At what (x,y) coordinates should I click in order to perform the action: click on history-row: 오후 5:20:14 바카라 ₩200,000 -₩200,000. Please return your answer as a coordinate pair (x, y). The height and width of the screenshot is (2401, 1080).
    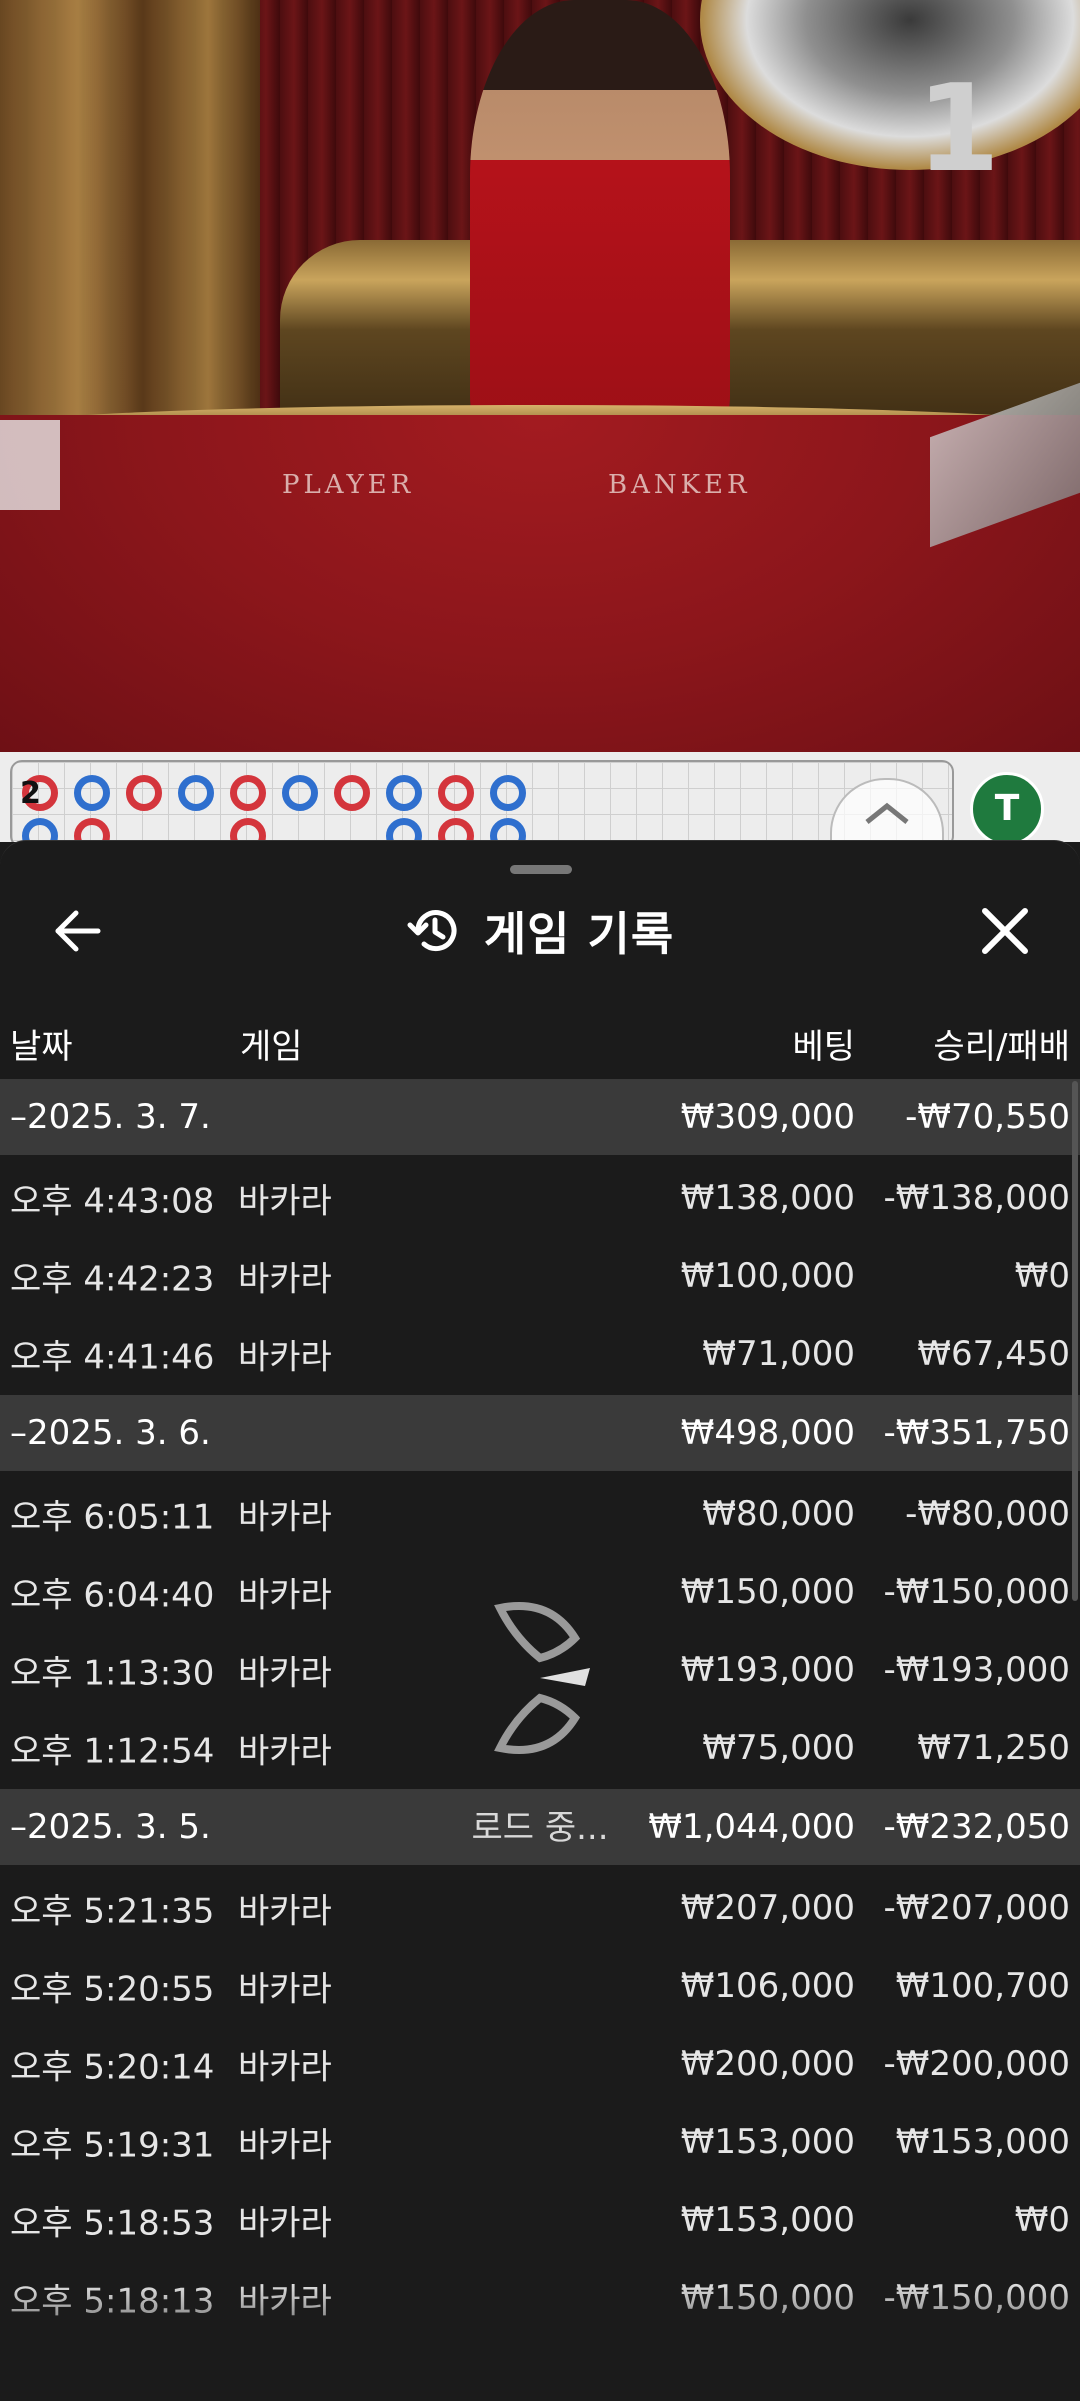
    Looking at the image, I should click on (540, 2064).